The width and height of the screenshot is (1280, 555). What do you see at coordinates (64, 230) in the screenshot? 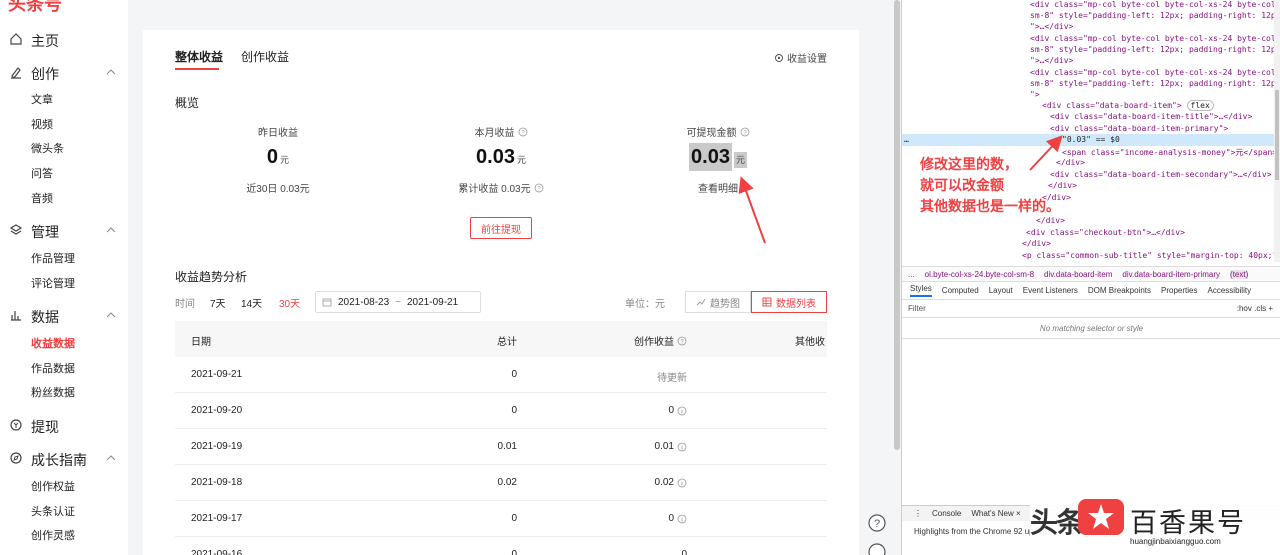
I see `nav-group-manage: 管理` at bounding box center [64, 230].